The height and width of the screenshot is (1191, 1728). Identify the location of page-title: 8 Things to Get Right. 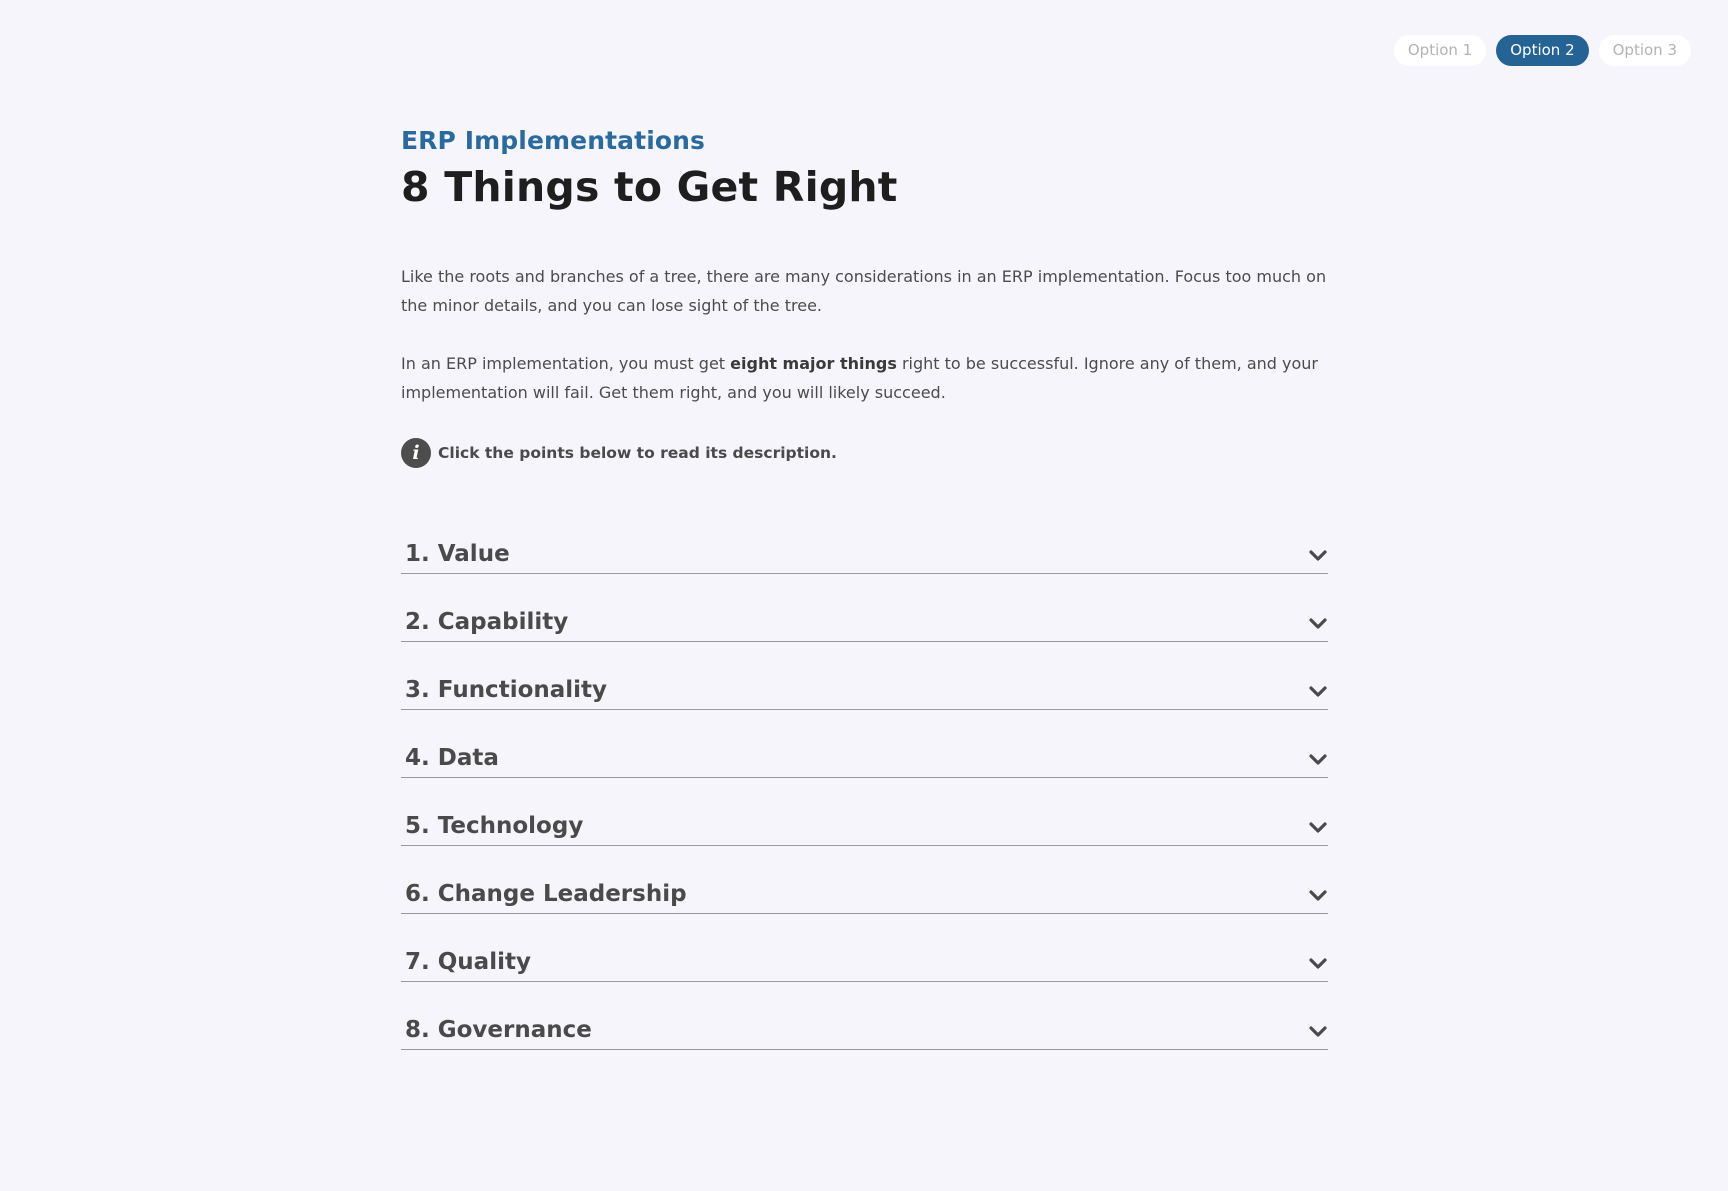
(649, 187).